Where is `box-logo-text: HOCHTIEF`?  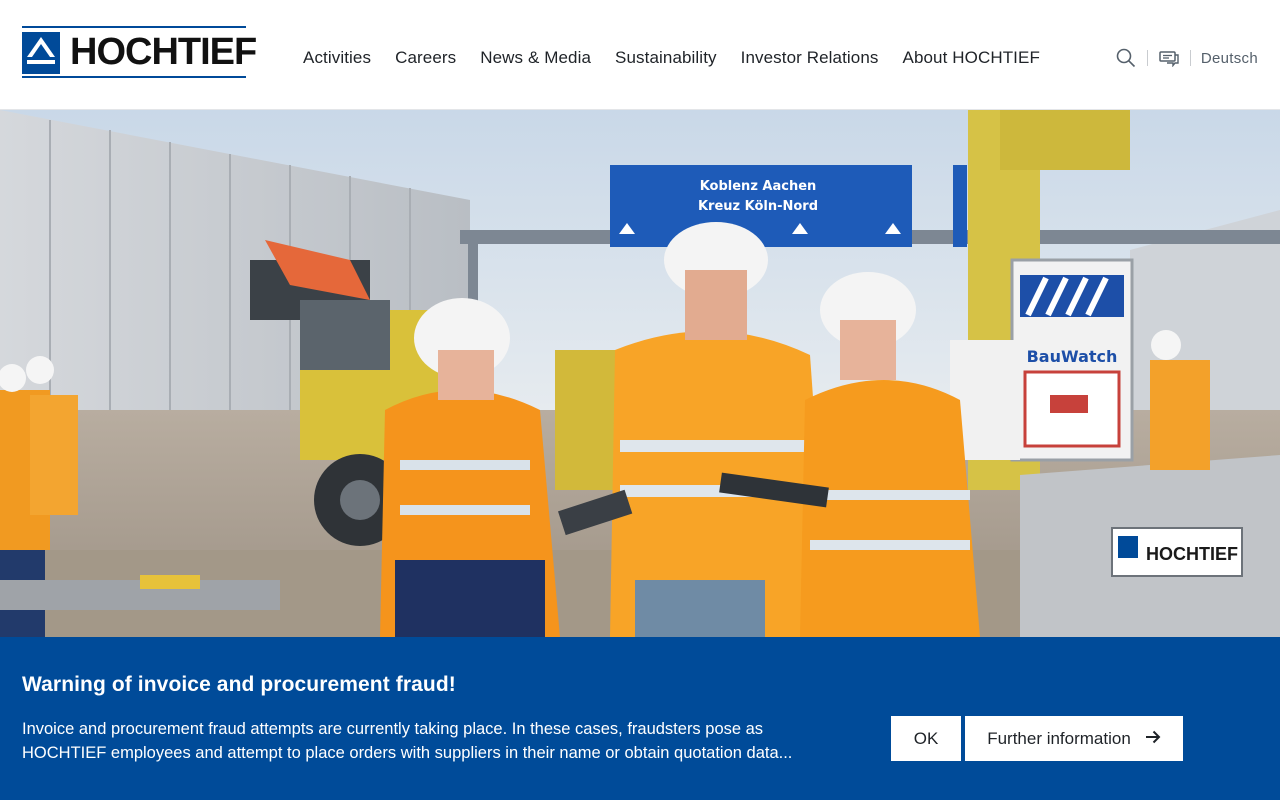 box-logo-text: HOCHTIEF is located at coordinates (1192, 554).